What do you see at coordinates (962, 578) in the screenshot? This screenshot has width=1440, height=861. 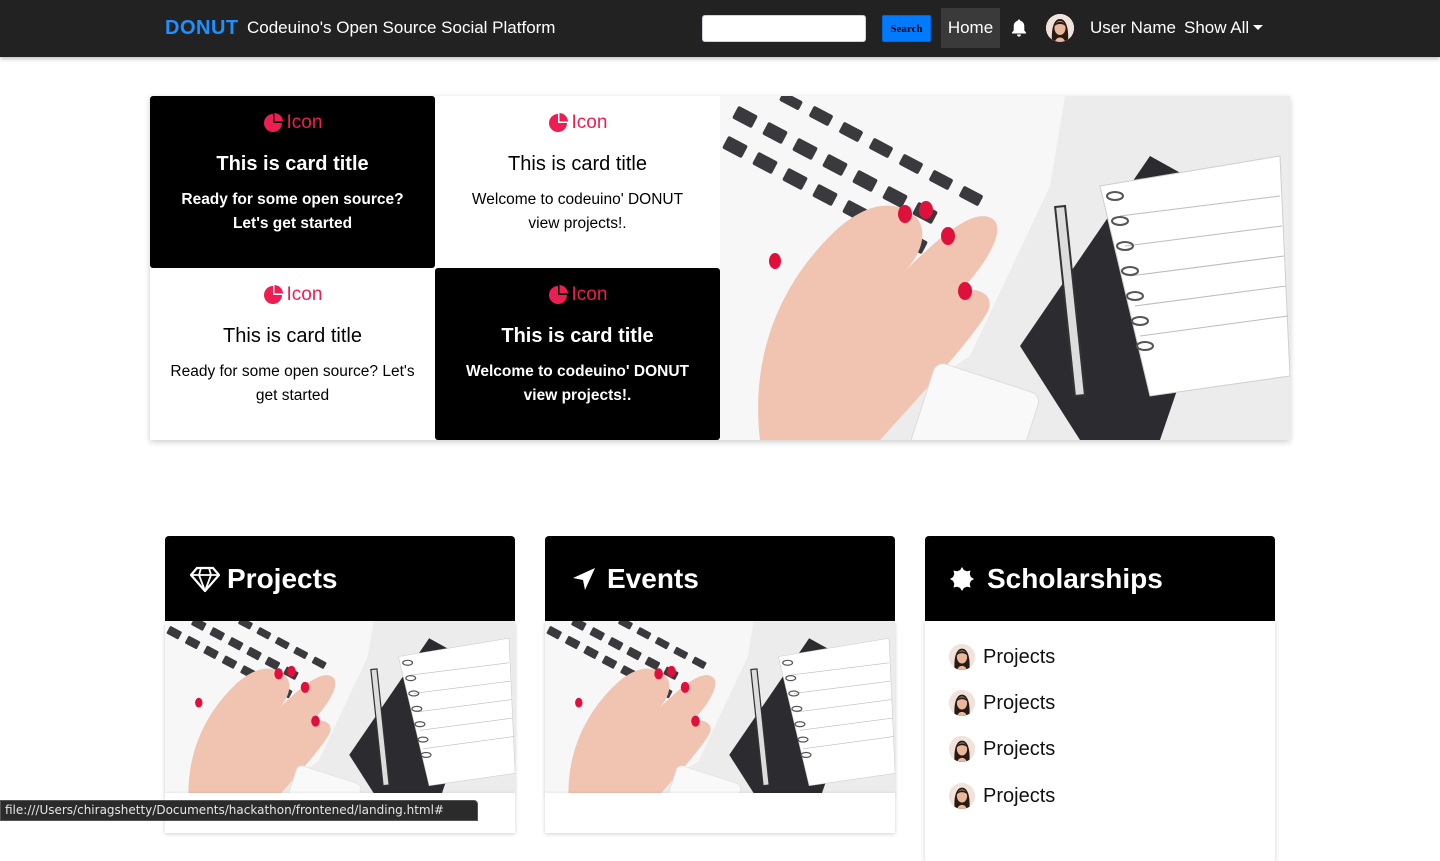 I see `certificate-icon` at bounding box center [962, 578].